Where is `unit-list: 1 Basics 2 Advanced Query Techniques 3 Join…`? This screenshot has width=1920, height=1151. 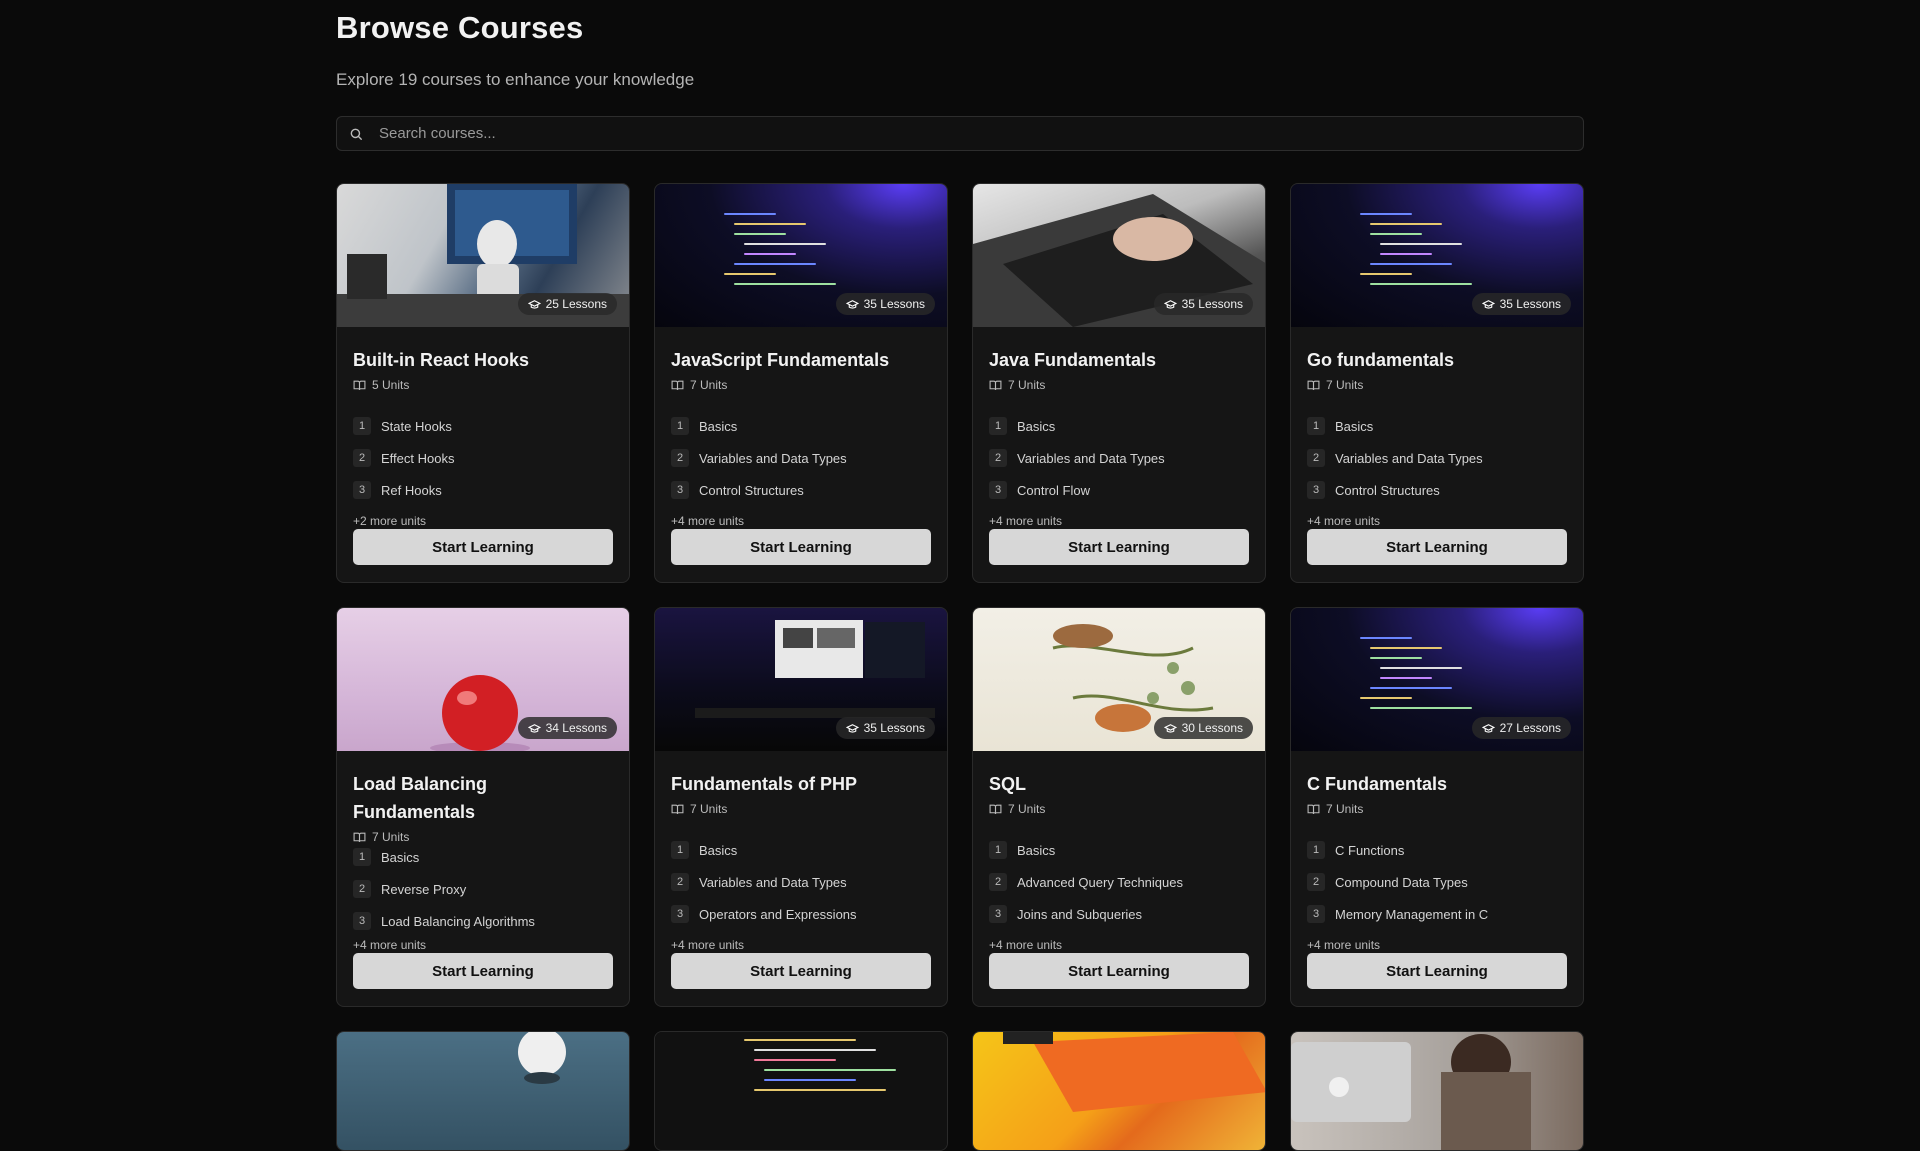
unit-list: 1 Basics 2 Advanced Query Techniques 3 Join… is located at coordinates (1119, 882).